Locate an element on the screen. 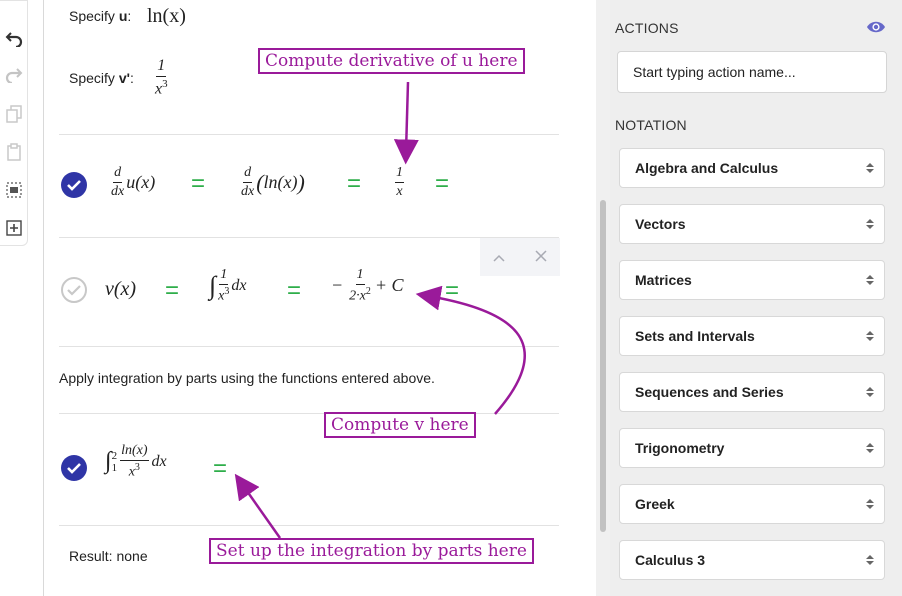  notation-select-vectors: Vectors is located at coordinates (752, 224).